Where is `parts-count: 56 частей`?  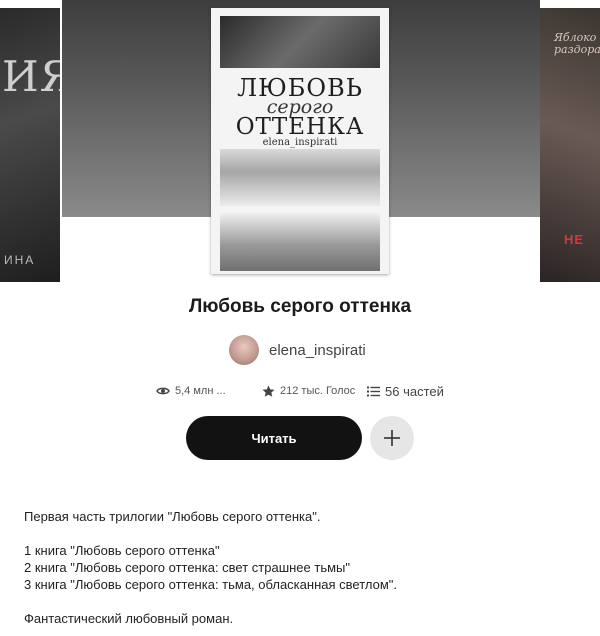
parts-count: 56 частей is located at coordinates (414, 391).